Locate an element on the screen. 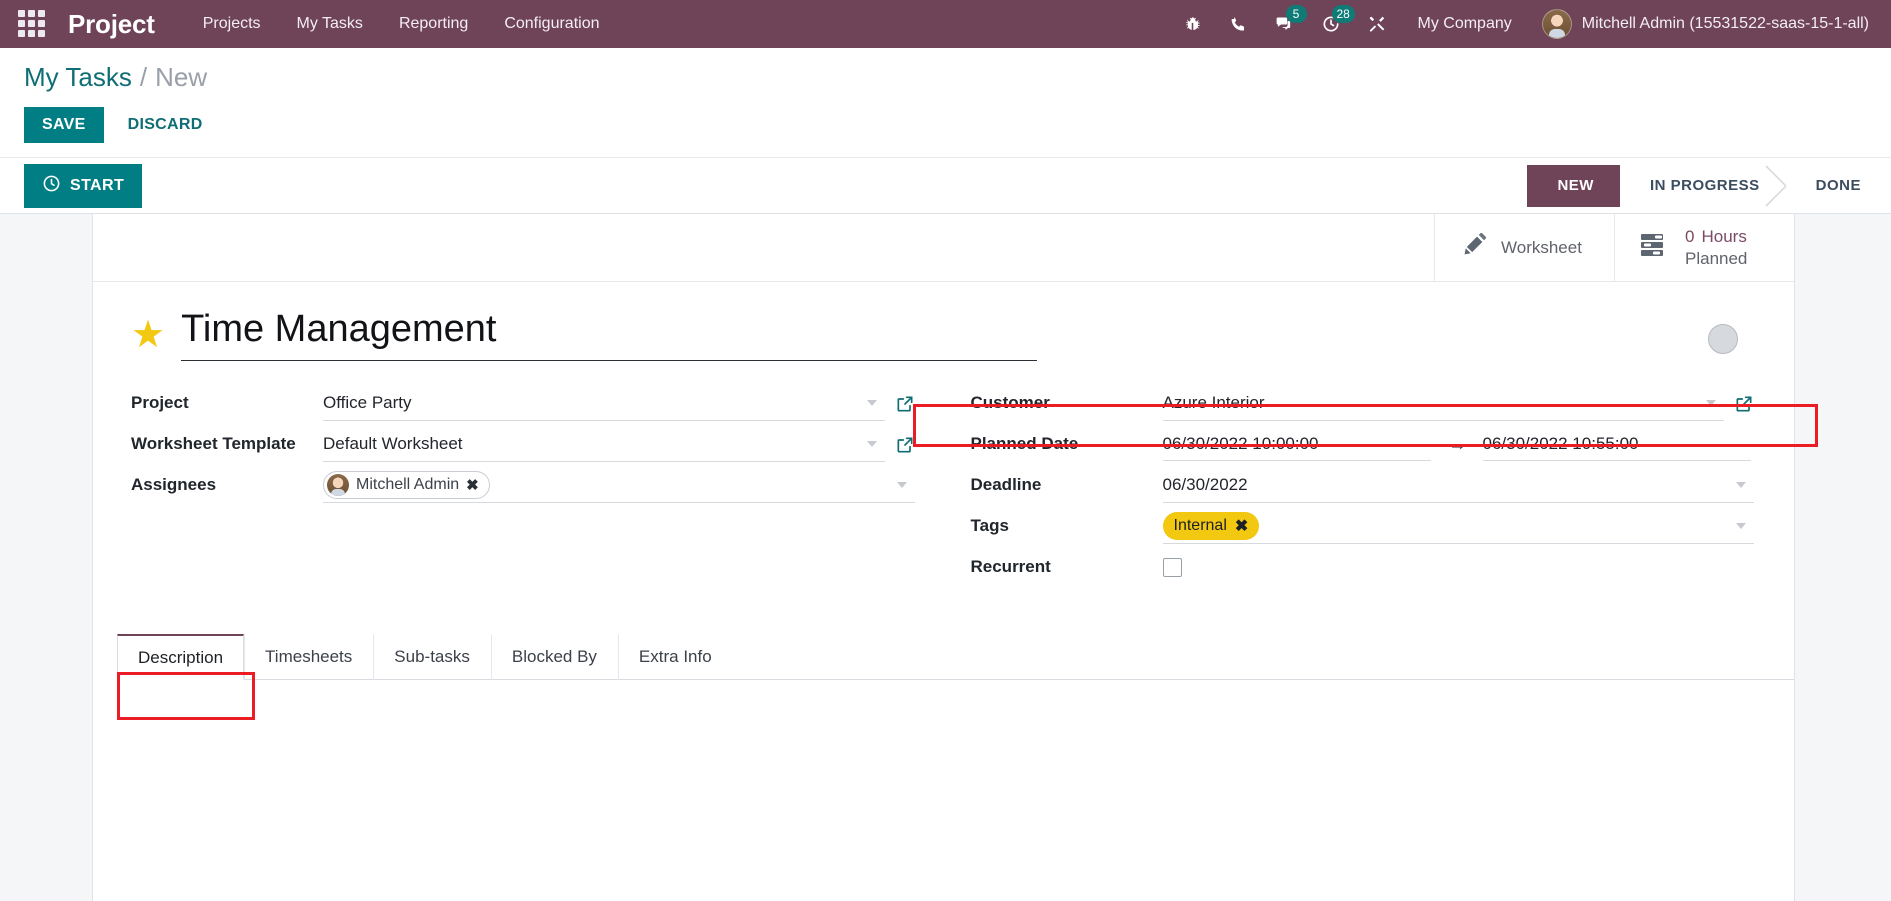 This screenshot has width=1891, height=901. tools-icon is located at coordinates (1377, 24).